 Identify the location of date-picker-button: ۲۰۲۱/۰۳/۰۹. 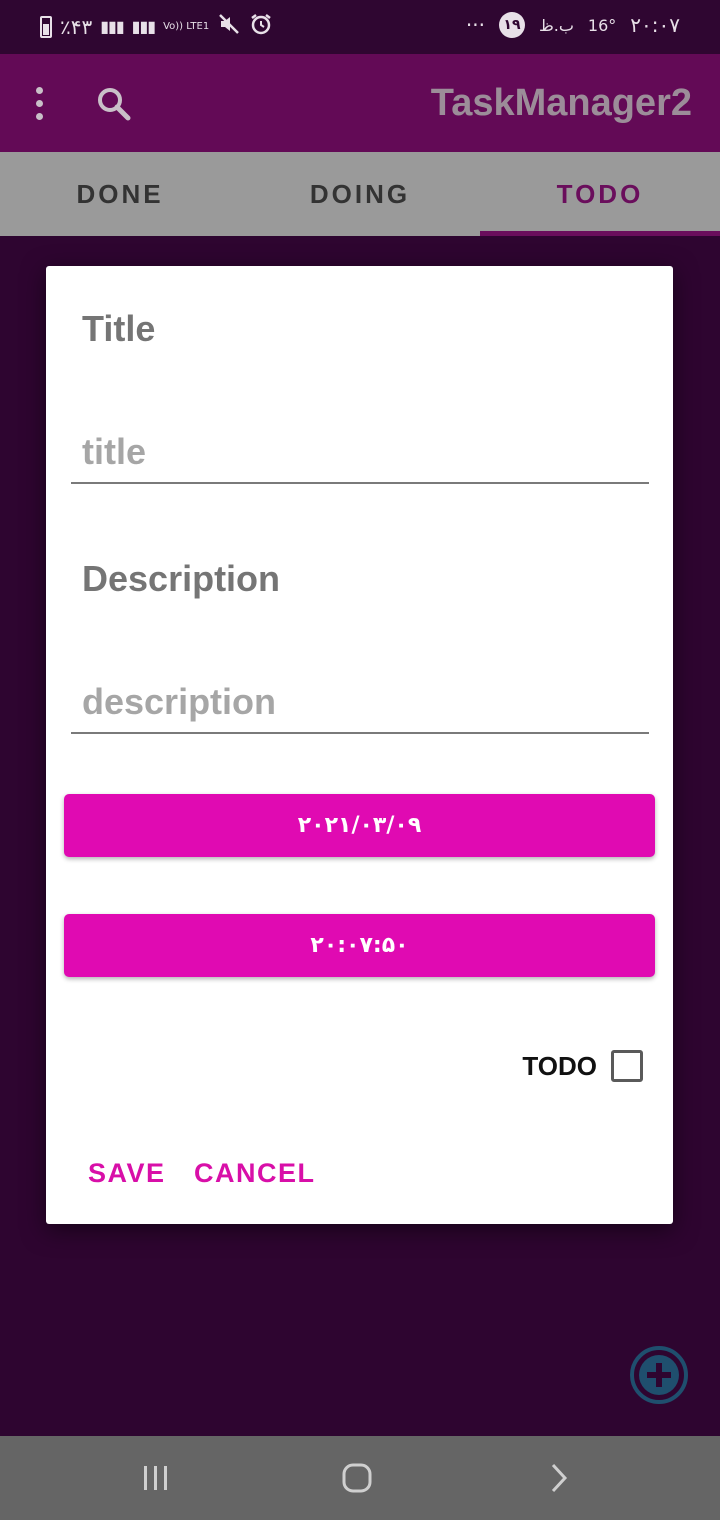
(359, 825).